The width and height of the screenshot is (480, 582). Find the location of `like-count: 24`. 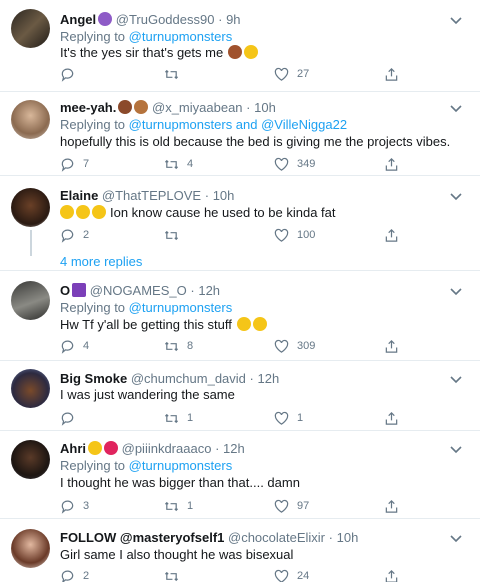

like-count: 24 is located at coordinates (303, 576).